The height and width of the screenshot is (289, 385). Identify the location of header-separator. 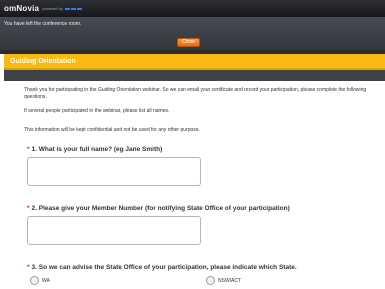
(194, 75).